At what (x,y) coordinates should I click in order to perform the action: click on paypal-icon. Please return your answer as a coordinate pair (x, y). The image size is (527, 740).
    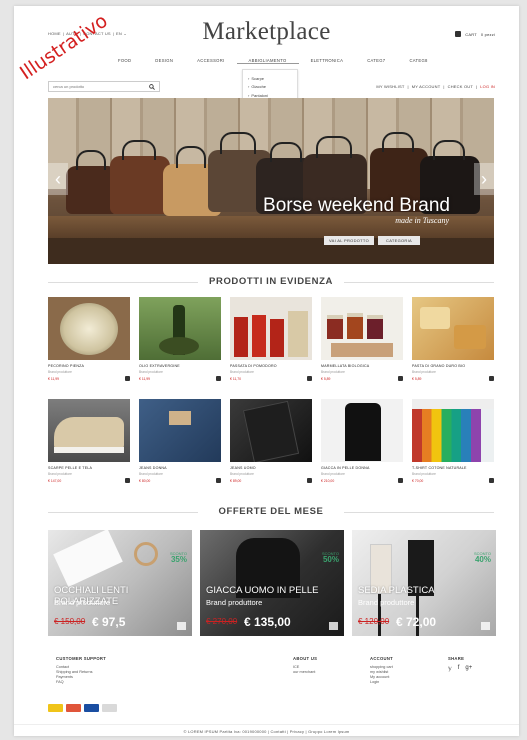
    Looking at the image, I should click on (109, 708).